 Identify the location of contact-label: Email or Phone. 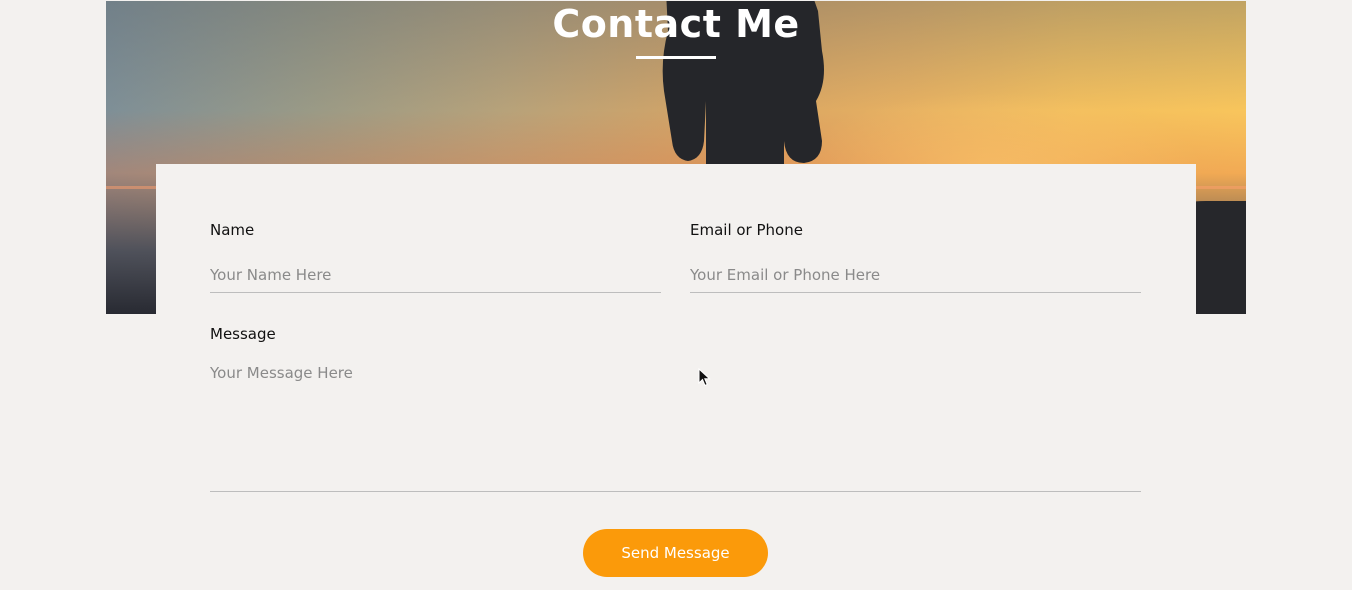
(746, 230).